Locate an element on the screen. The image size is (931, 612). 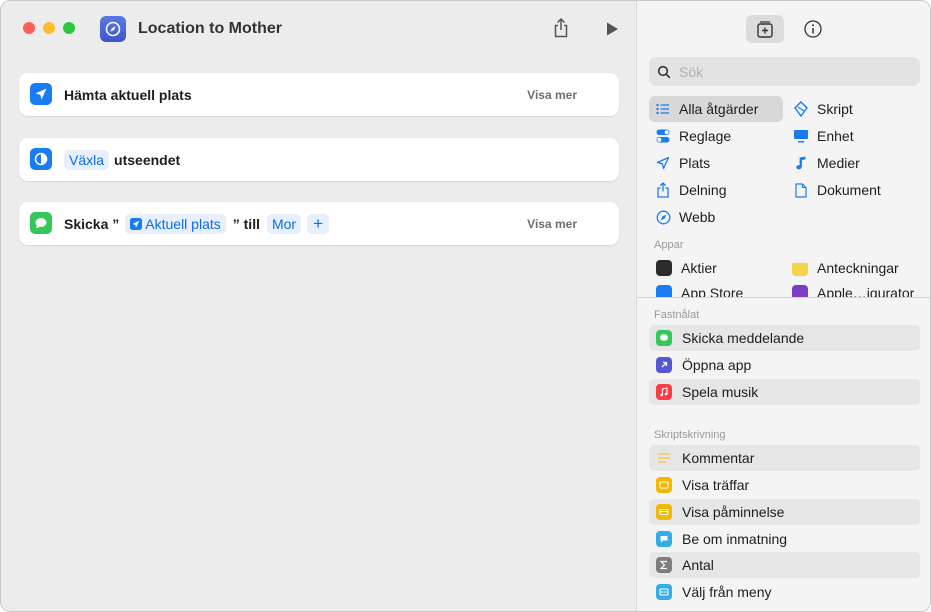
document-icon is located at coordinates (801, 190).